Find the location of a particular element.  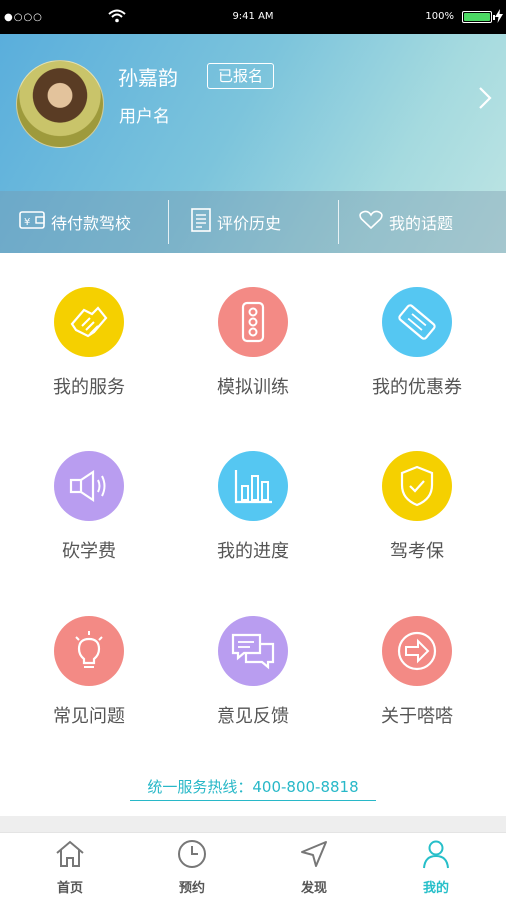

handshake-icon is located at coordinates (89, 322).